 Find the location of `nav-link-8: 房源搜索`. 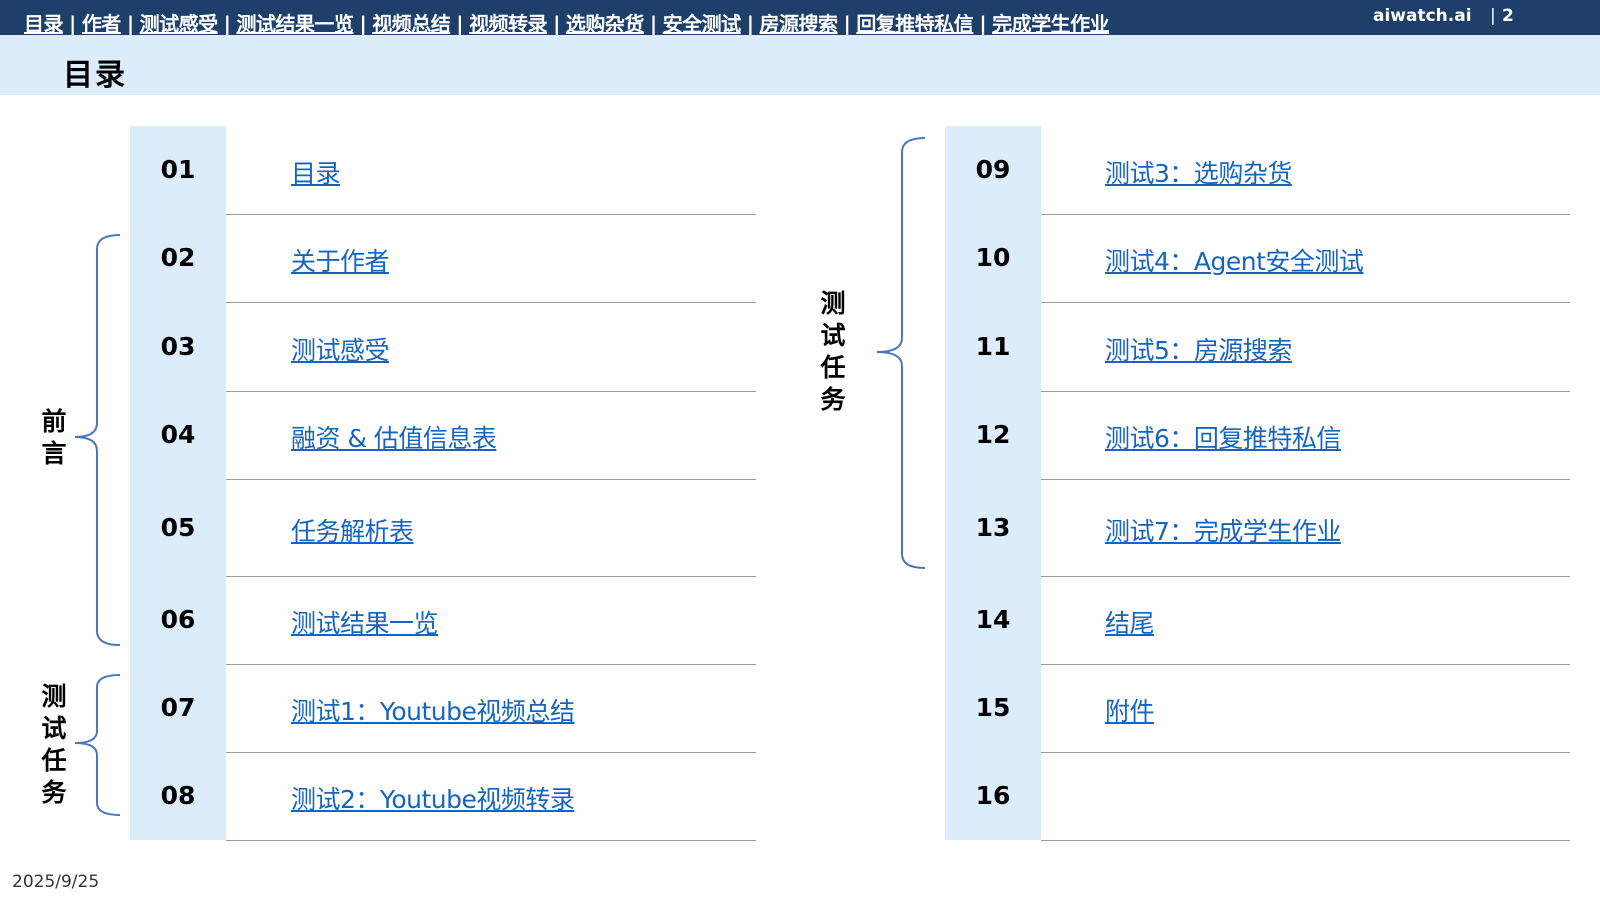

nav-link-8: 房源搜索 is located at coordinates (799, 24).